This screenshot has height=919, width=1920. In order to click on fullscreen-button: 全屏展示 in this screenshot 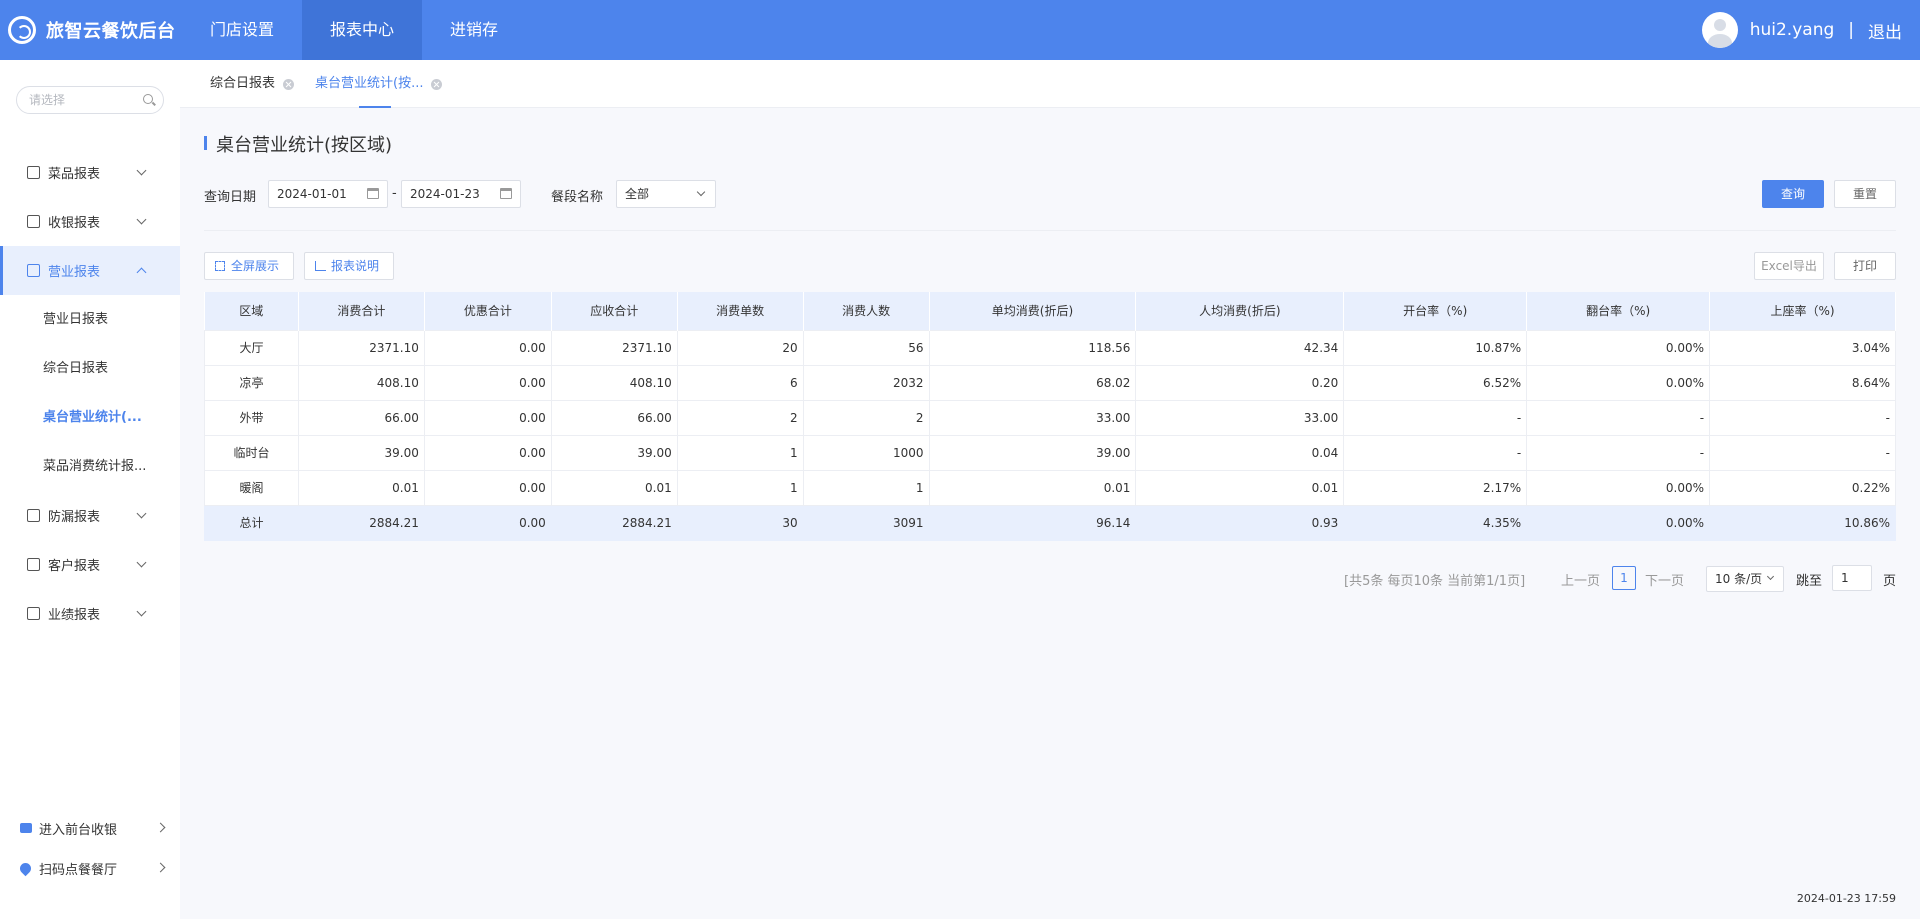, I will do `click(249, 266)`.